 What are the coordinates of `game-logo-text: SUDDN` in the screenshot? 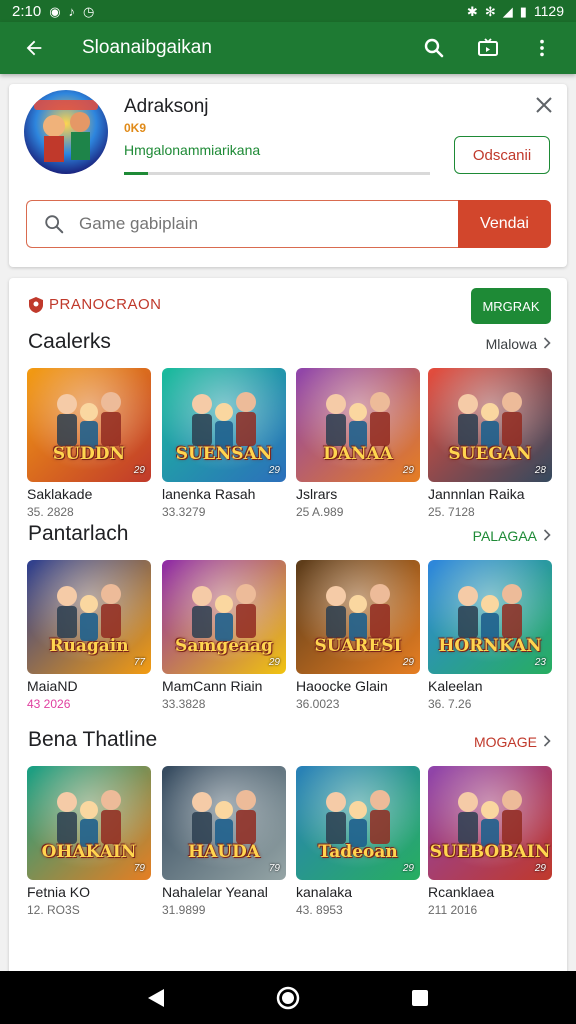 It's located at (89, 454).